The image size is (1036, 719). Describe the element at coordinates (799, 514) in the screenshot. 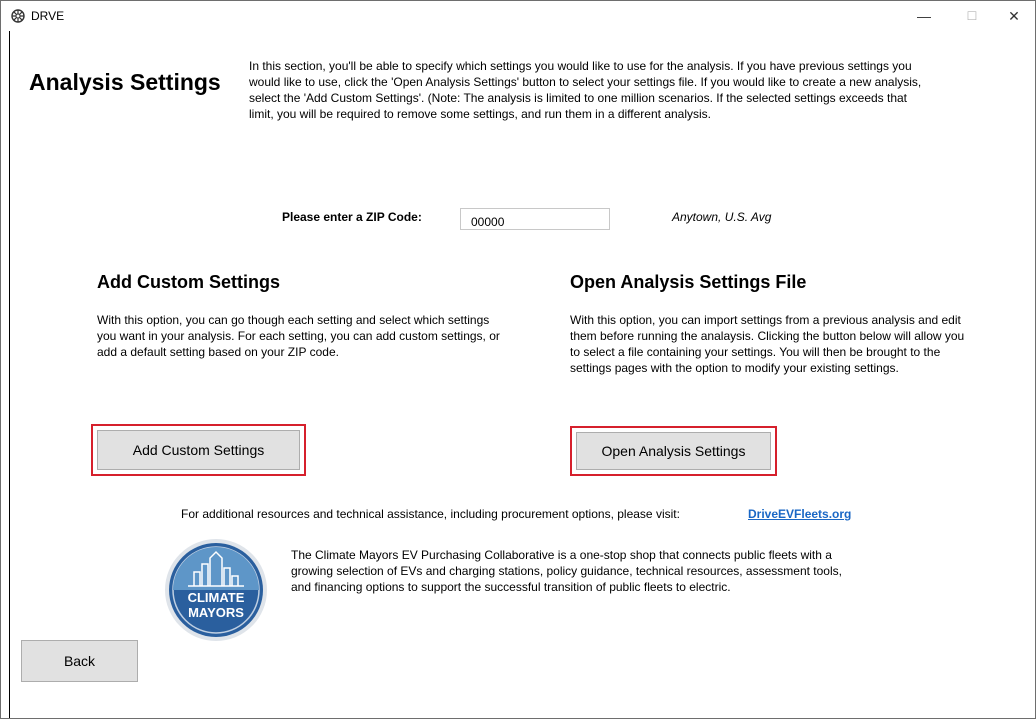

I see `drive-ev-fleets-link: DriveEVFleets.org` at that location.